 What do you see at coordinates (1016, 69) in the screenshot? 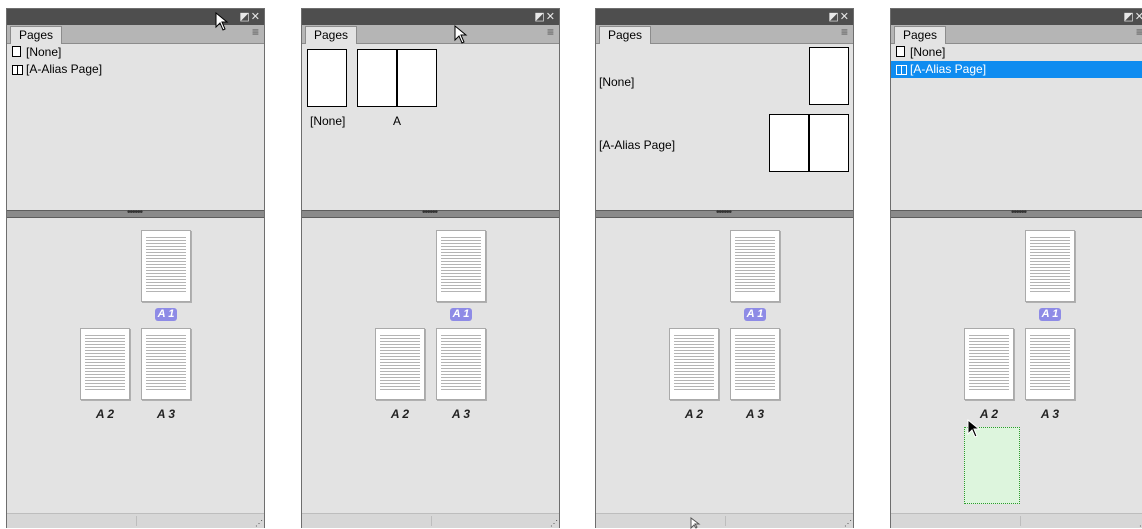
I see `master-item-a-alias-page-selected: [A-Alias Page]` at bounding box center [1016, 69].